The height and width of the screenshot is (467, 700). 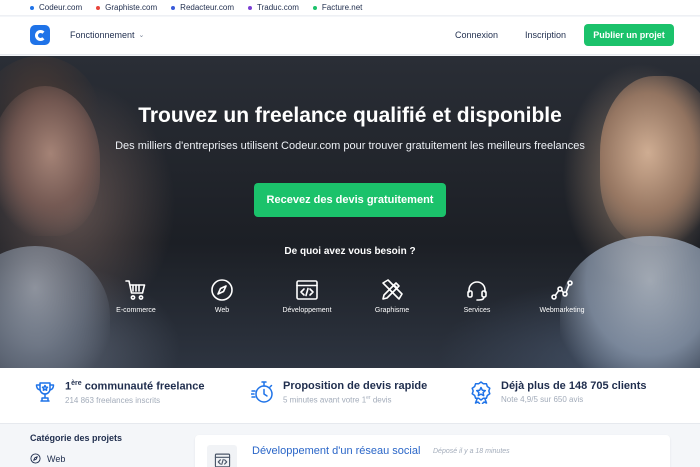 I want to click on headset-icon, so click(x=477, y=291).